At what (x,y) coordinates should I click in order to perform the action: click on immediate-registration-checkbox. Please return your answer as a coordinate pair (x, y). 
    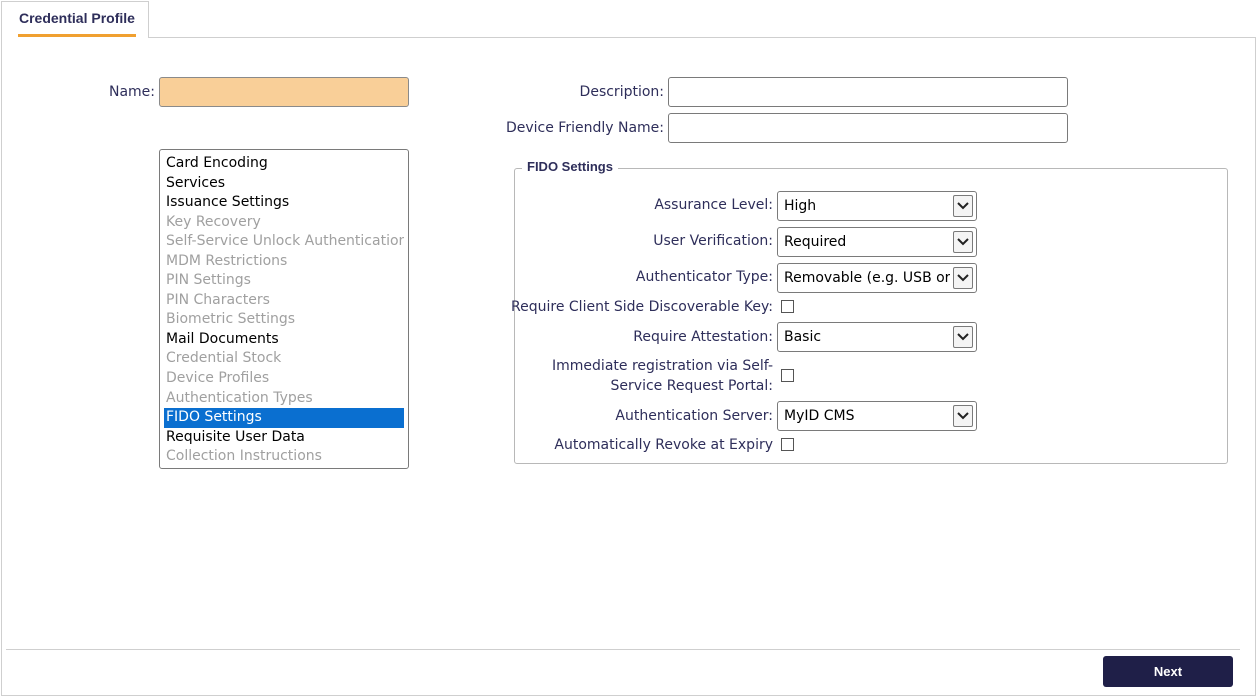
    Looking at the image, I should click on (787, 375).